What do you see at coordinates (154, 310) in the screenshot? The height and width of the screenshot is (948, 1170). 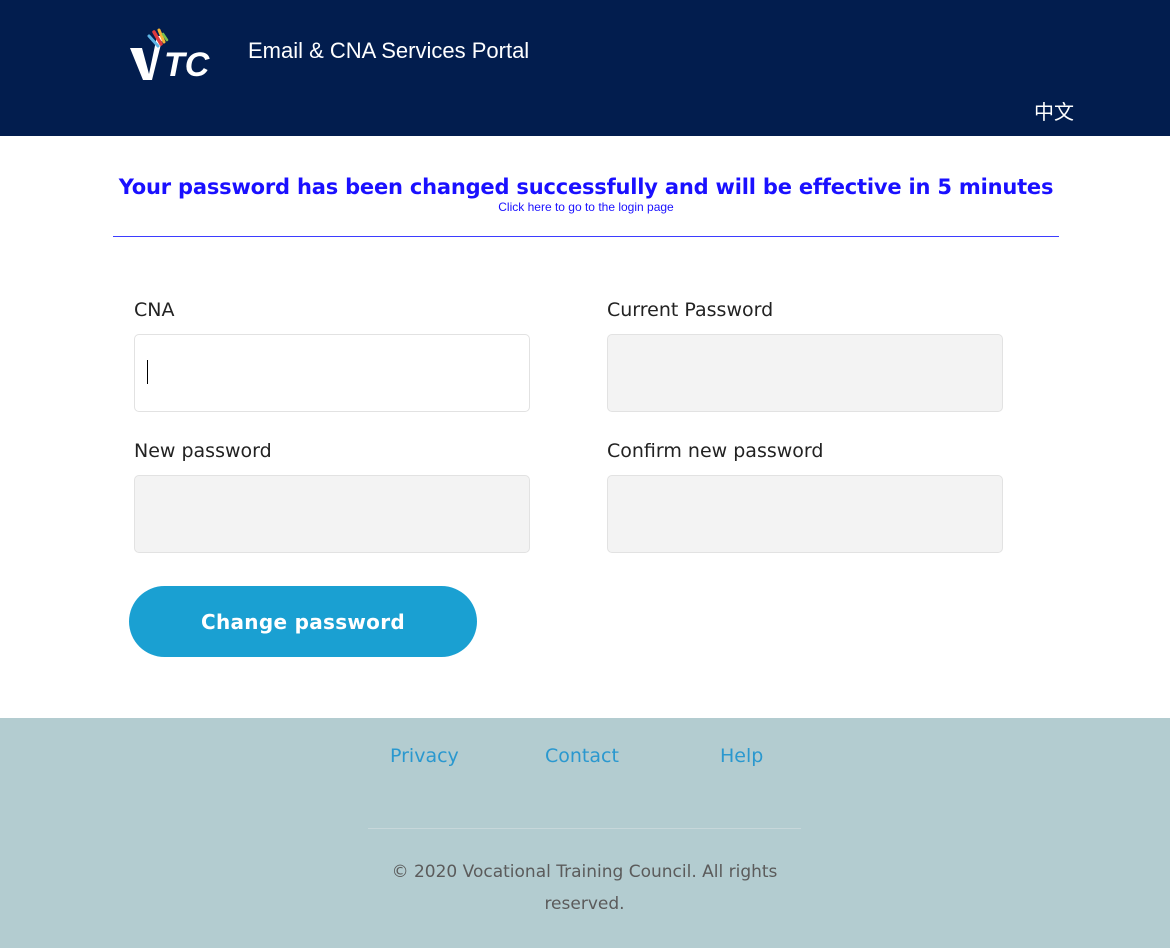 I see `cna-label: CNA` at bounding box center [154, 310].